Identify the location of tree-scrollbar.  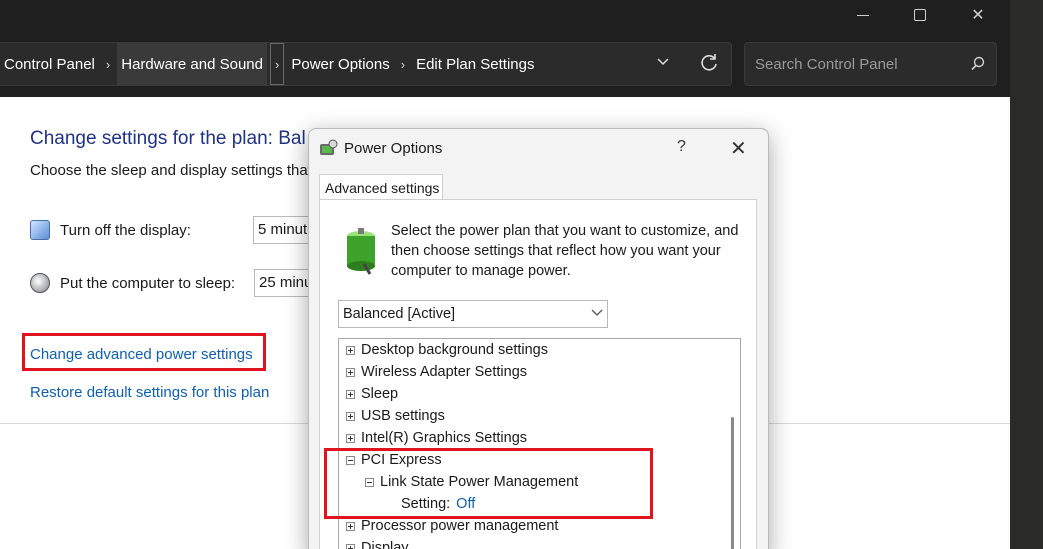
(733, 444).